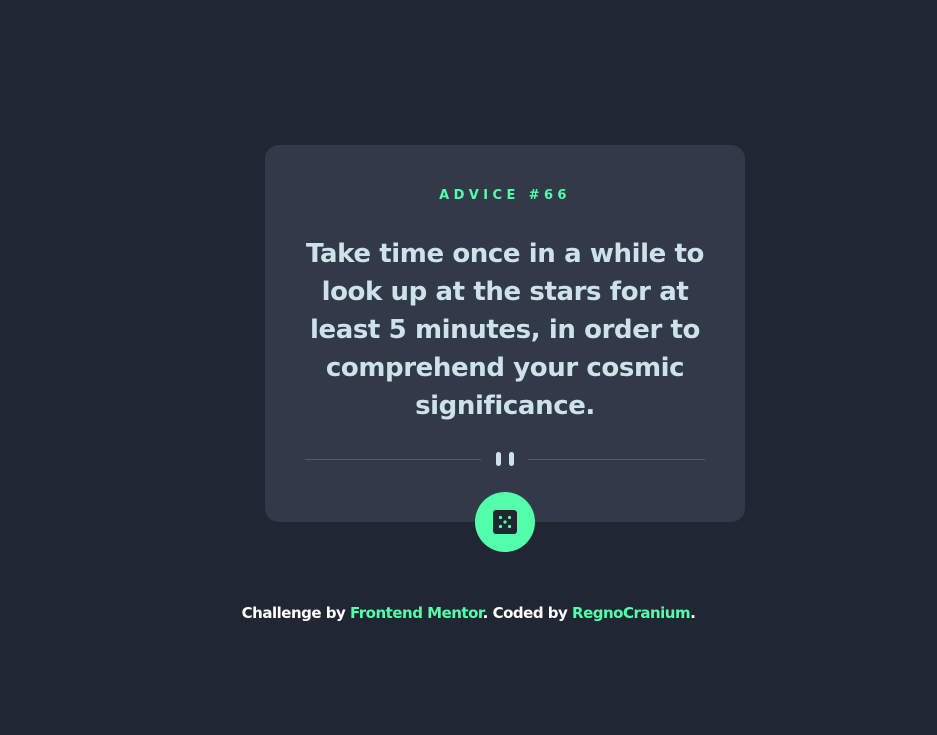 Image resolution: width=937 pixels, height=735 pixels. I want to click on pattern-divider, so click(505, 459).